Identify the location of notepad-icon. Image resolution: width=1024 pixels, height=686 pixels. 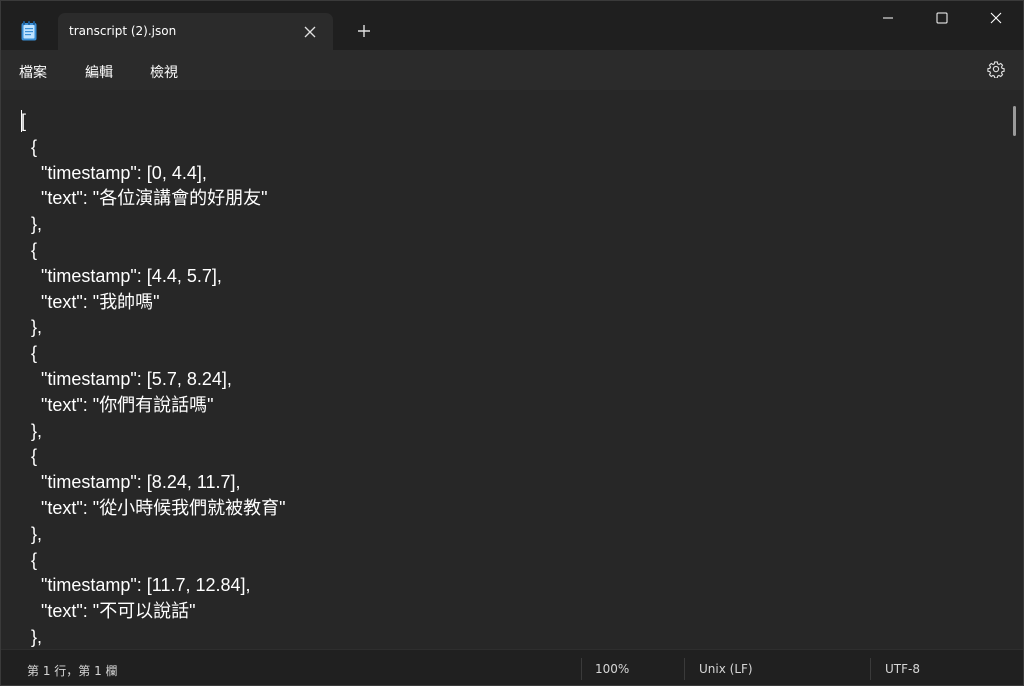
(29, 31).